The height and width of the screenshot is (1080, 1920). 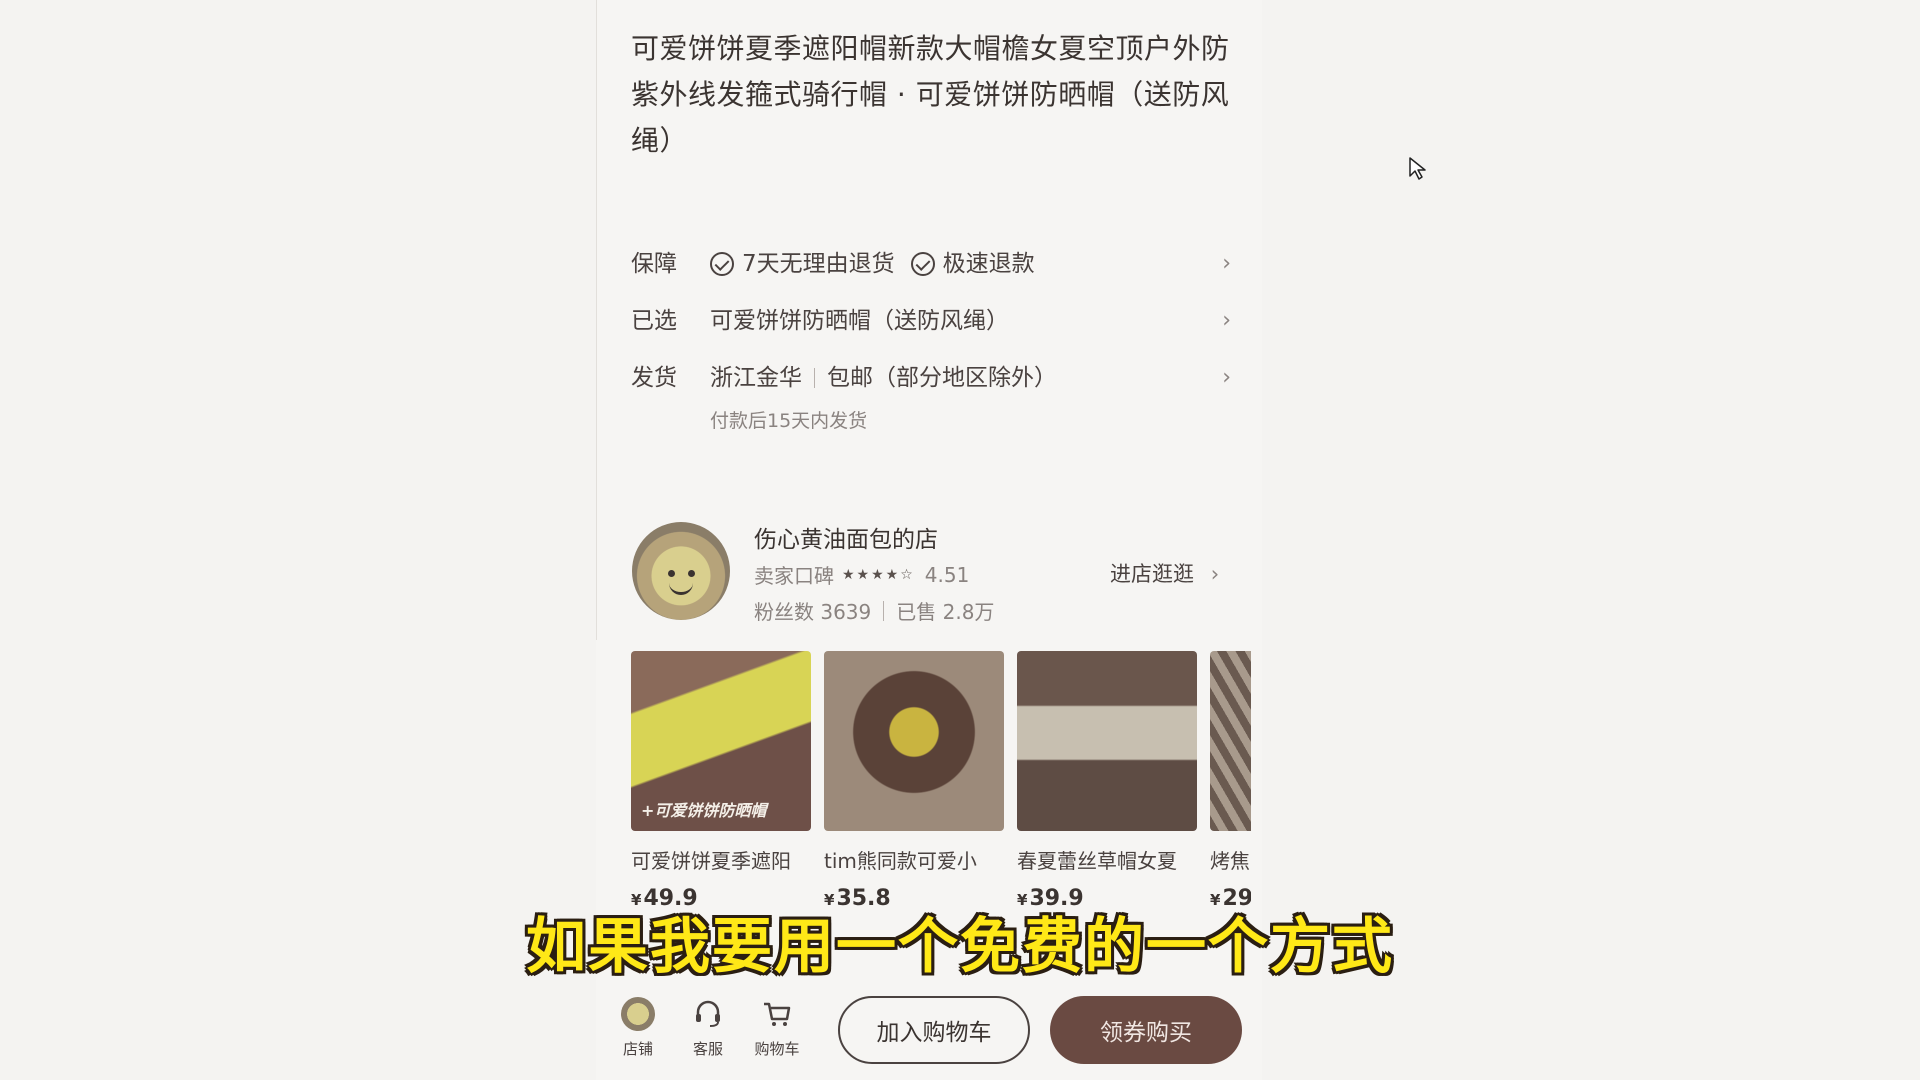 I want to click on shipping-origin: 浙江金华, so click(x=756, y=378).